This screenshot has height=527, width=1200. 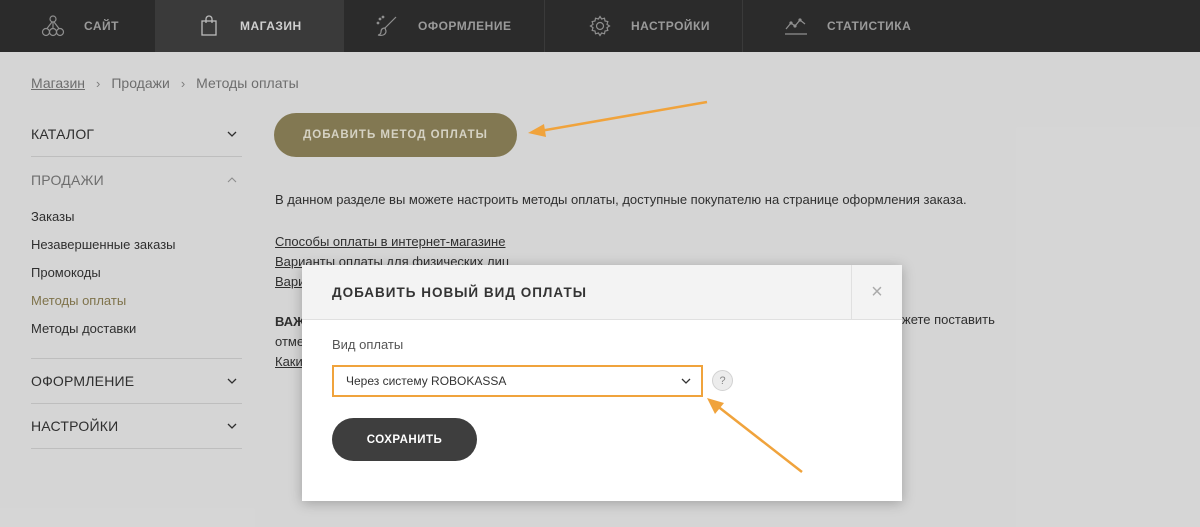 I want to click on help-icon: ?, so click(x=722, y=380).